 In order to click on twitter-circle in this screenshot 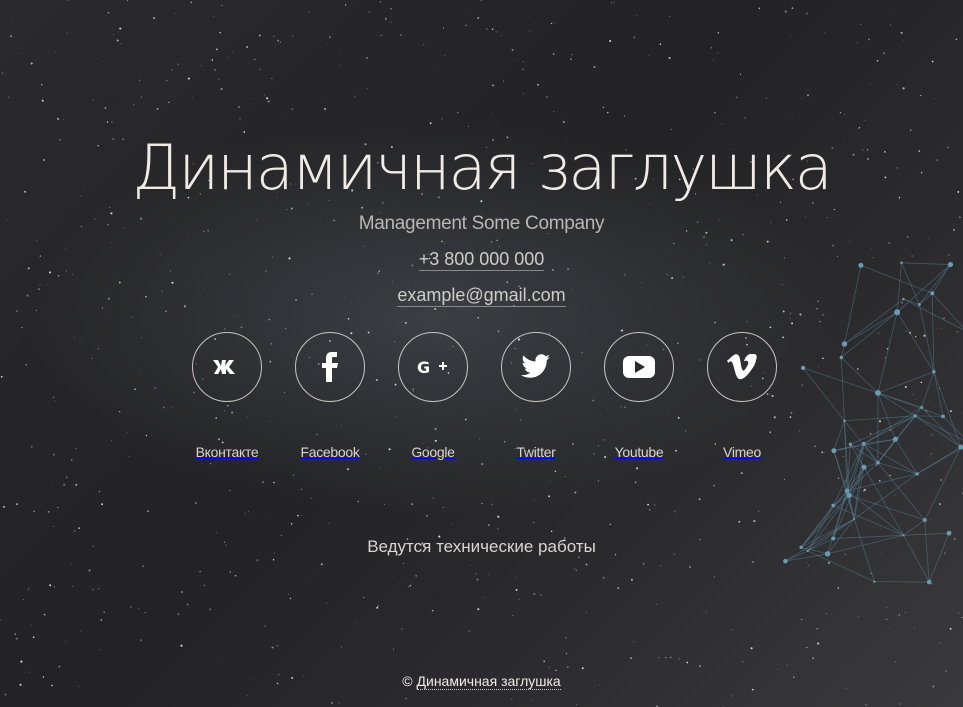, I will do `click(536, 367)`.